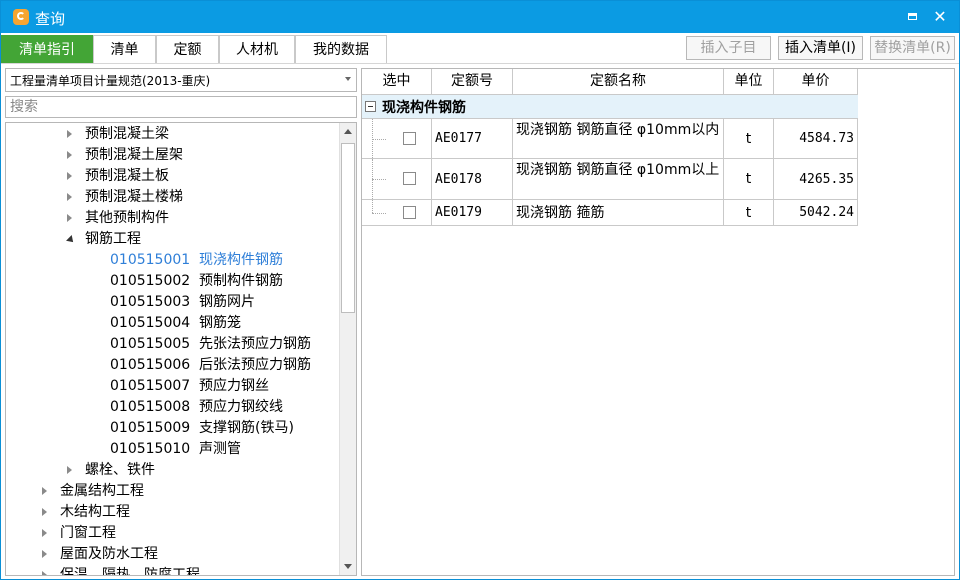  What do you see at coordinates (150, 449) in the screenshot?
I see `tree-item-code: 010515010` at bounding box center [150, 449].